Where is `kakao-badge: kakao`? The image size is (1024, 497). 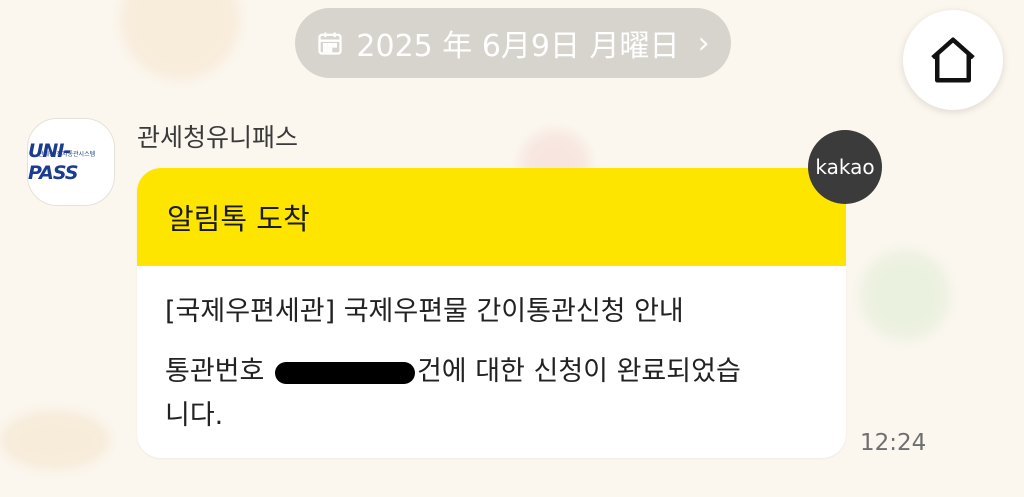
kakao-badge: kakao is located at coordinates (845, 167).